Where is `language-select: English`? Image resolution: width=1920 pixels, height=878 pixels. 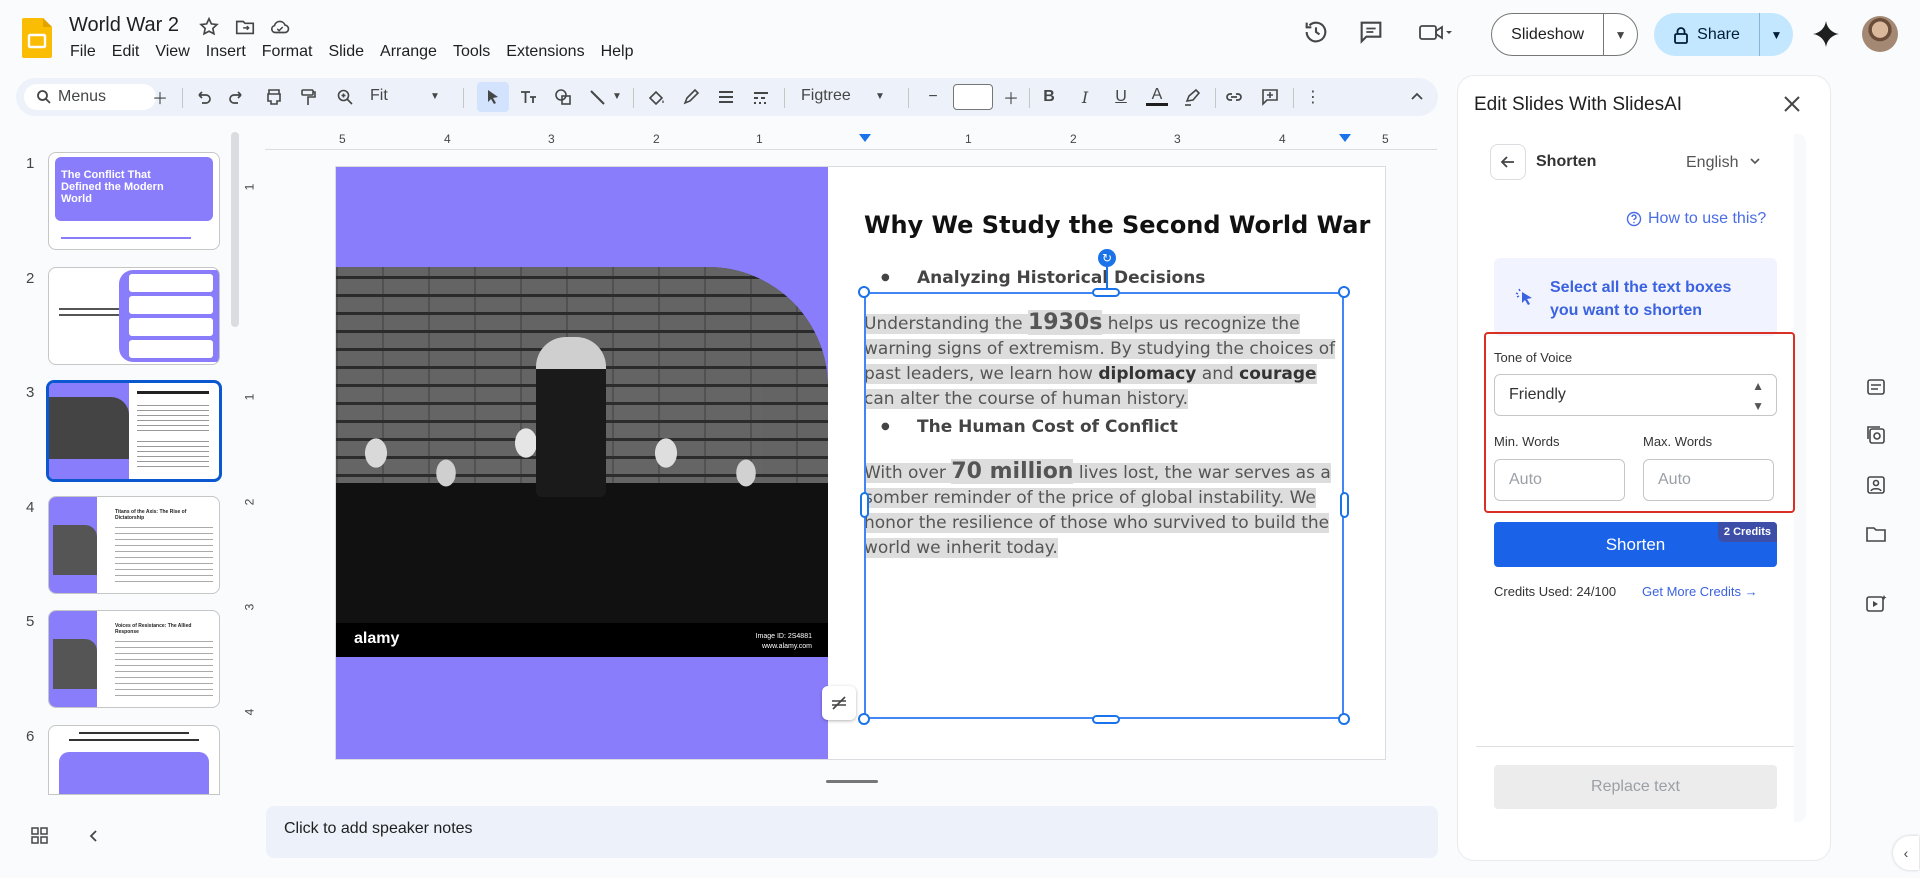 language-select: English is located at coordinates (1723, 163).